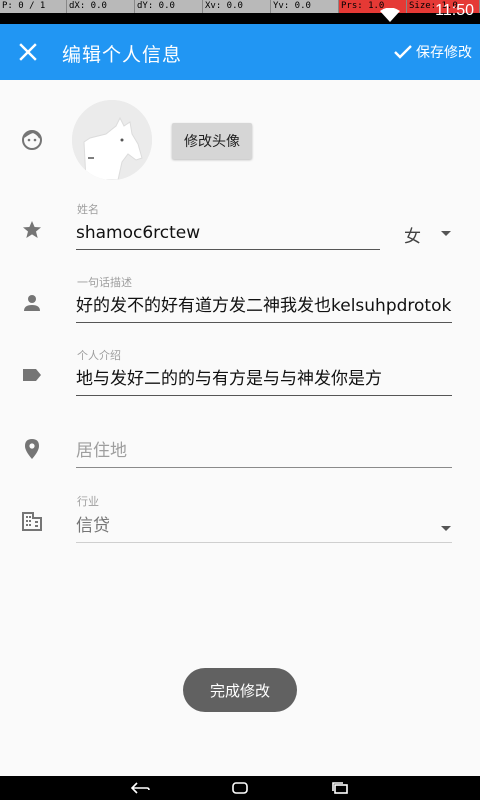 This screenshot has width=480, height=800. What do you see at coordinates (264, 308) in the screenshot?
I see `tagline-input: 好的发不的好有道方发二神我发也kelsuhpdrotok` at bounding box center [264, 308].